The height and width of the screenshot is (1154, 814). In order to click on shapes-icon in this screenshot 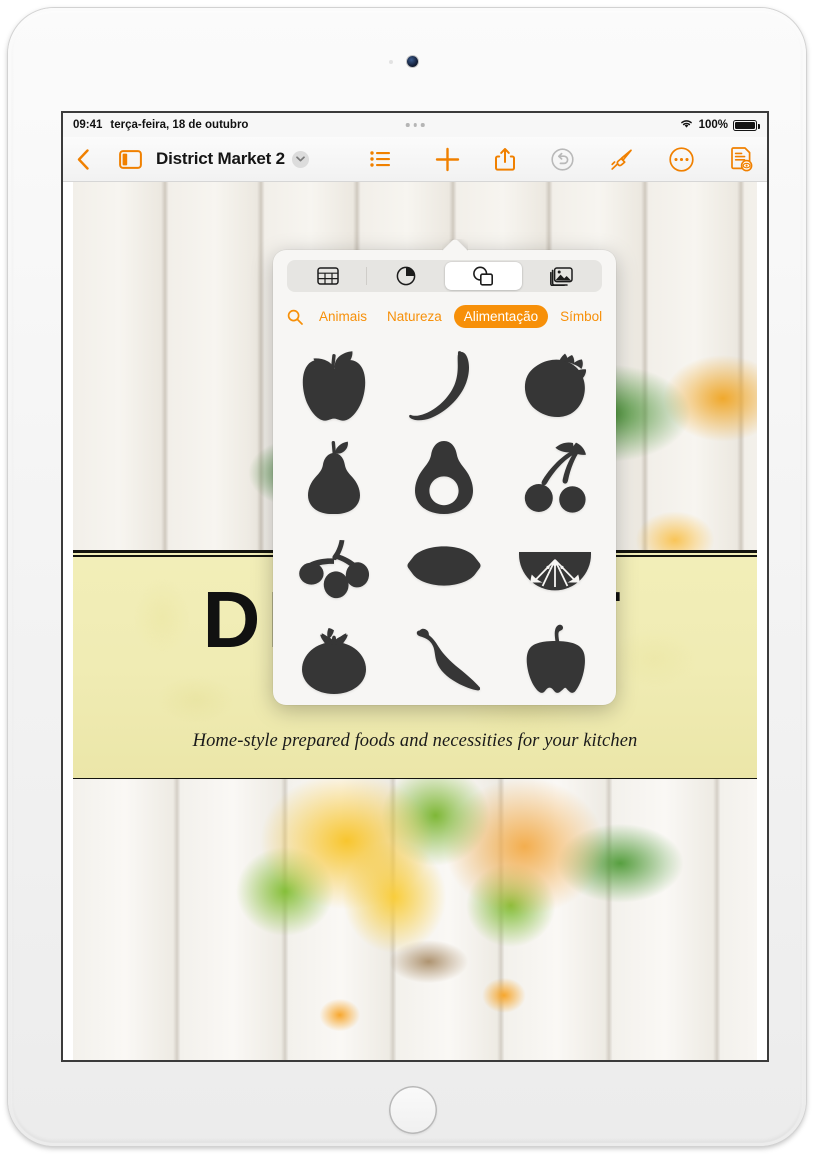, I will do `click(483, 276)`.